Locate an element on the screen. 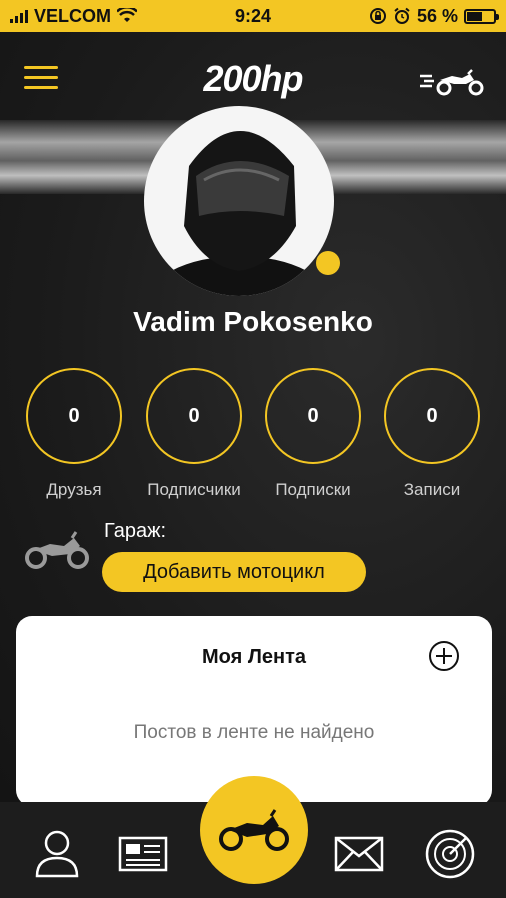 The width and height of the screenshot is (506, 898). online-status-dot is located at coordinates (328, 263).